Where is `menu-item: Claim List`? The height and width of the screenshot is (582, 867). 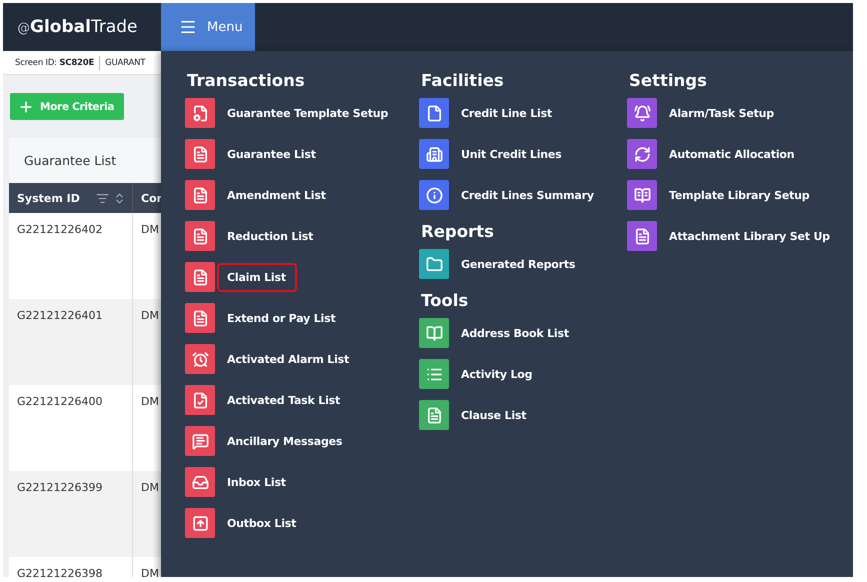 menu-item: Claim List is located at coordinates (257, 277).